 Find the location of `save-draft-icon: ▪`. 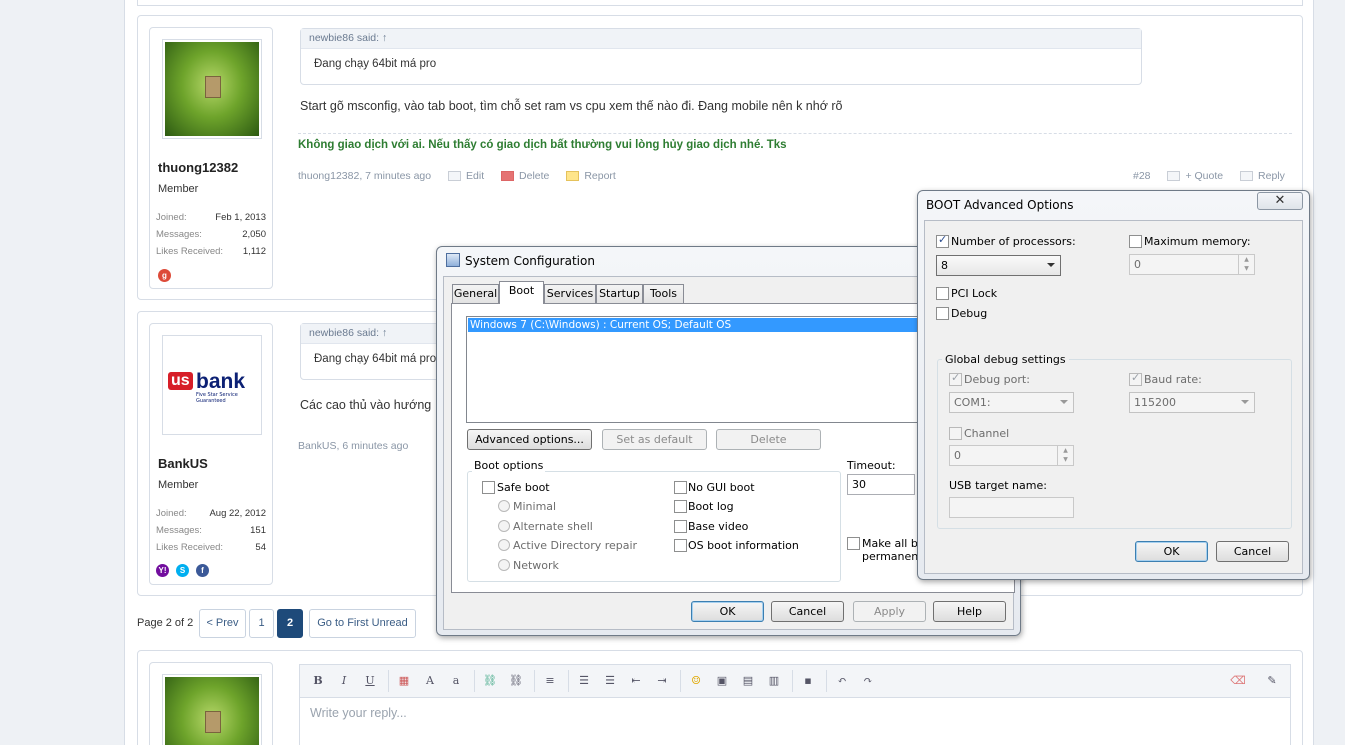

save-draft-icon: ▪ is located at coordinates (808, 681).